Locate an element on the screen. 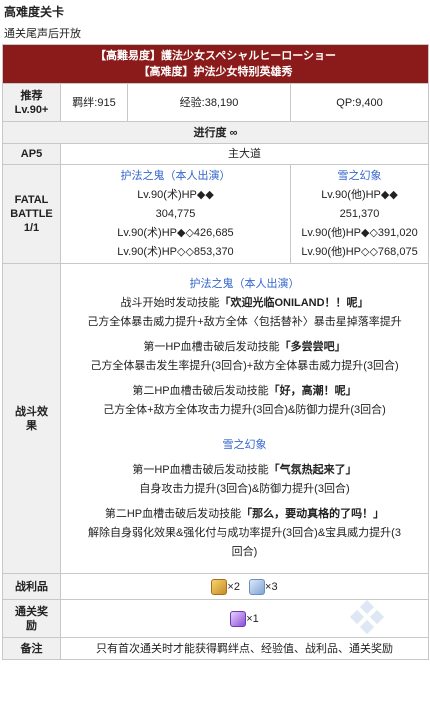 The image size is (430, 701). qp-cell: QP:9,400 is located at coordinates (359, 102).